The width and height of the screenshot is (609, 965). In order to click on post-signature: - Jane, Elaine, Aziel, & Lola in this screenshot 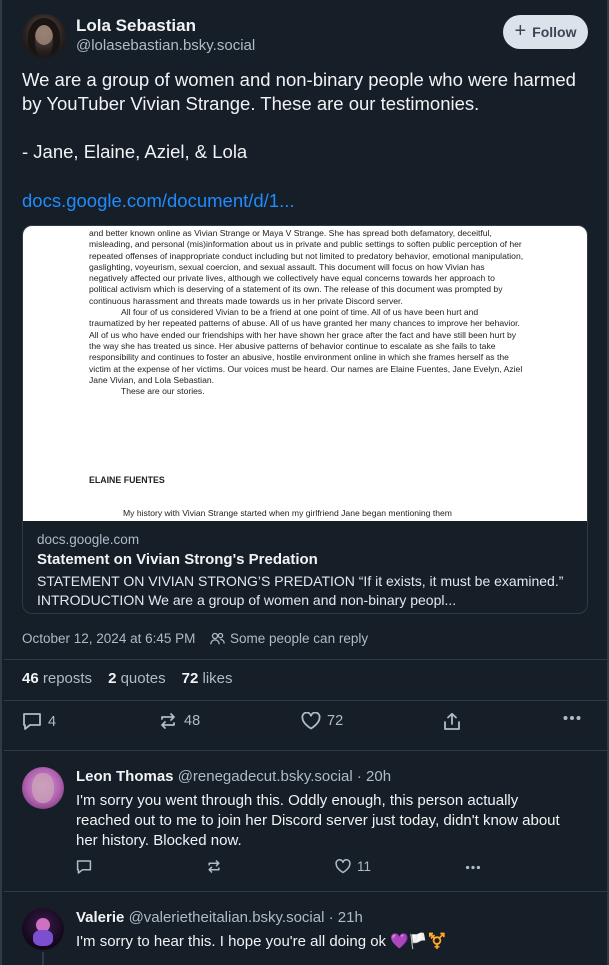, I will do `click(135, 151)`.